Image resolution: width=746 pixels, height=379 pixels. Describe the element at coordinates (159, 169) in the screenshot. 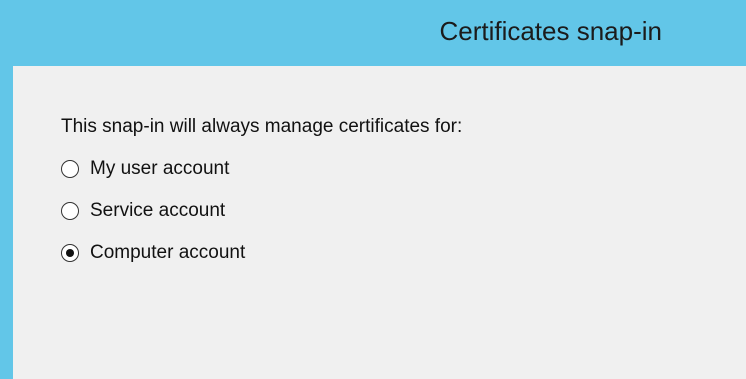

I see `radio-label-my-user-account: My user account` at that location.